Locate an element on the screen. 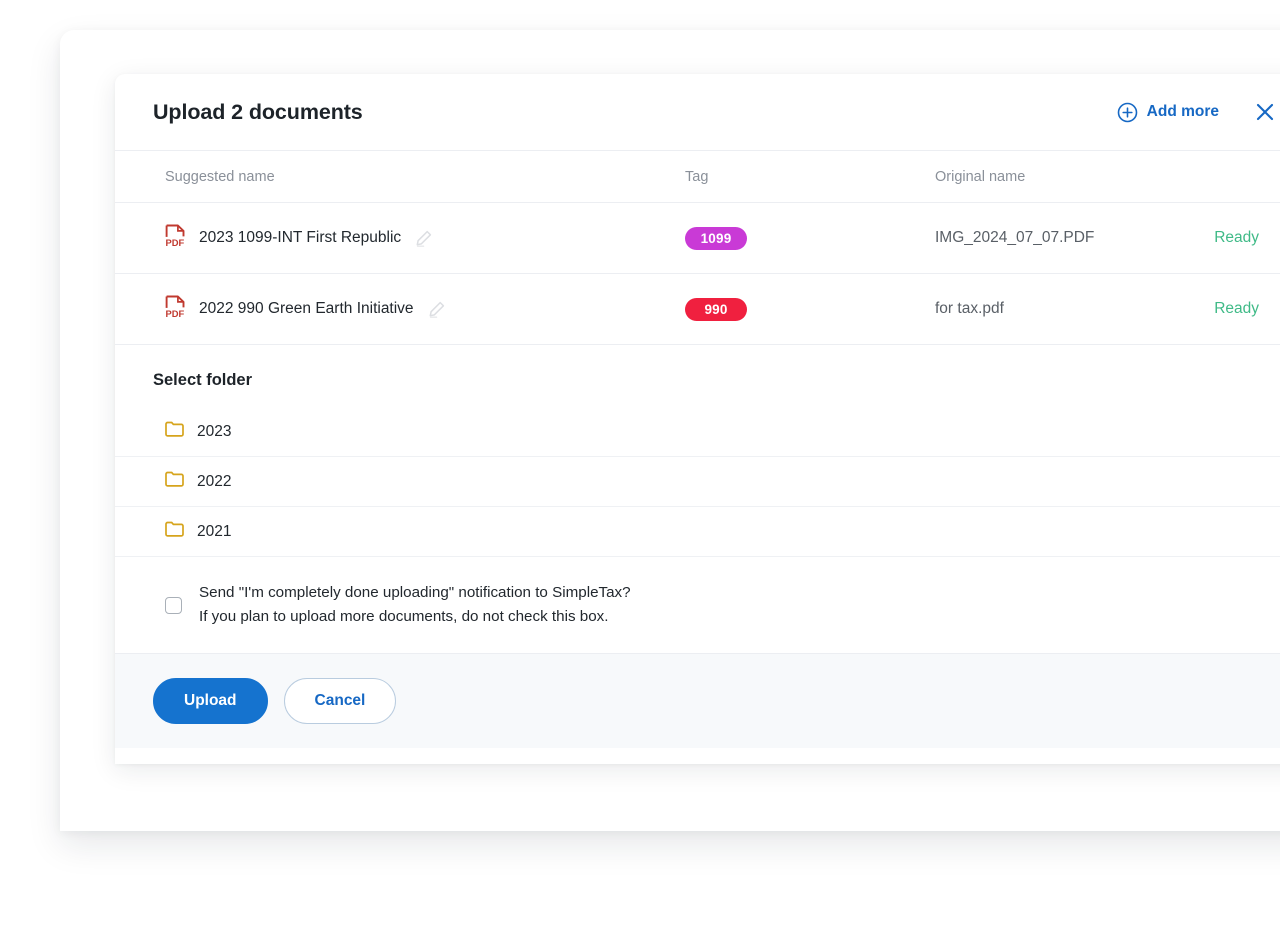 Image resolution: width=1280 pixels, height=929 pixels. cancel-button: Cancel is located at coordinates (340, 701).